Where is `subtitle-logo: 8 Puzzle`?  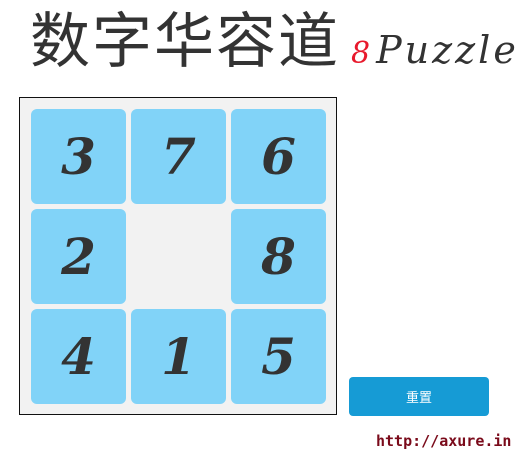 subtitle-logo: 8 Puzzle is located at coordinates (435, 50).